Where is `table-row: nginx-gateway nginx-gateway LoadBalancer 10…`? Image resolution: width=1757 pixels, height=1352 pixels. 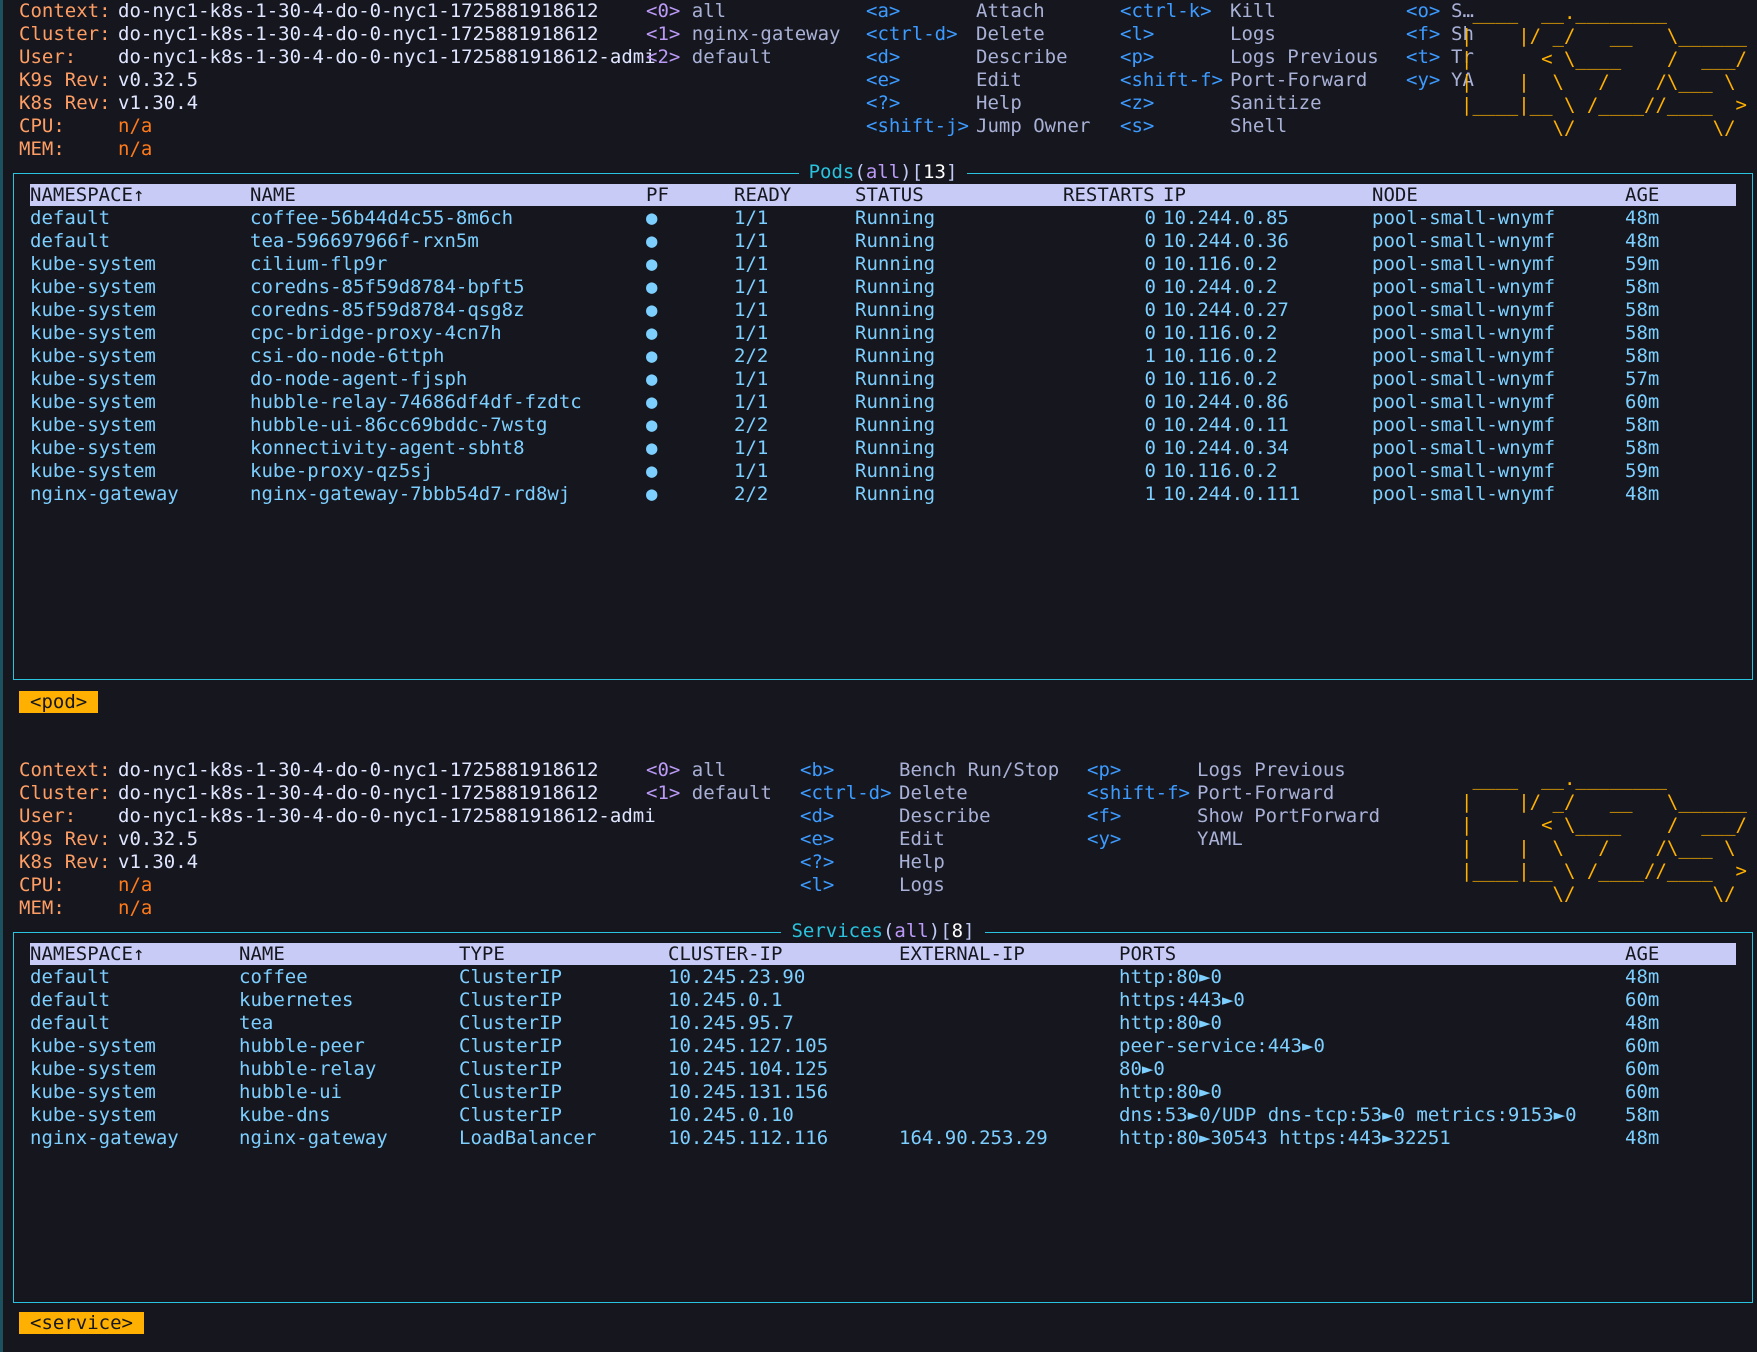 table-row: nginx-gateway nginx-gateway LoadBalancer 10… is located at coordinates (883, 1138).